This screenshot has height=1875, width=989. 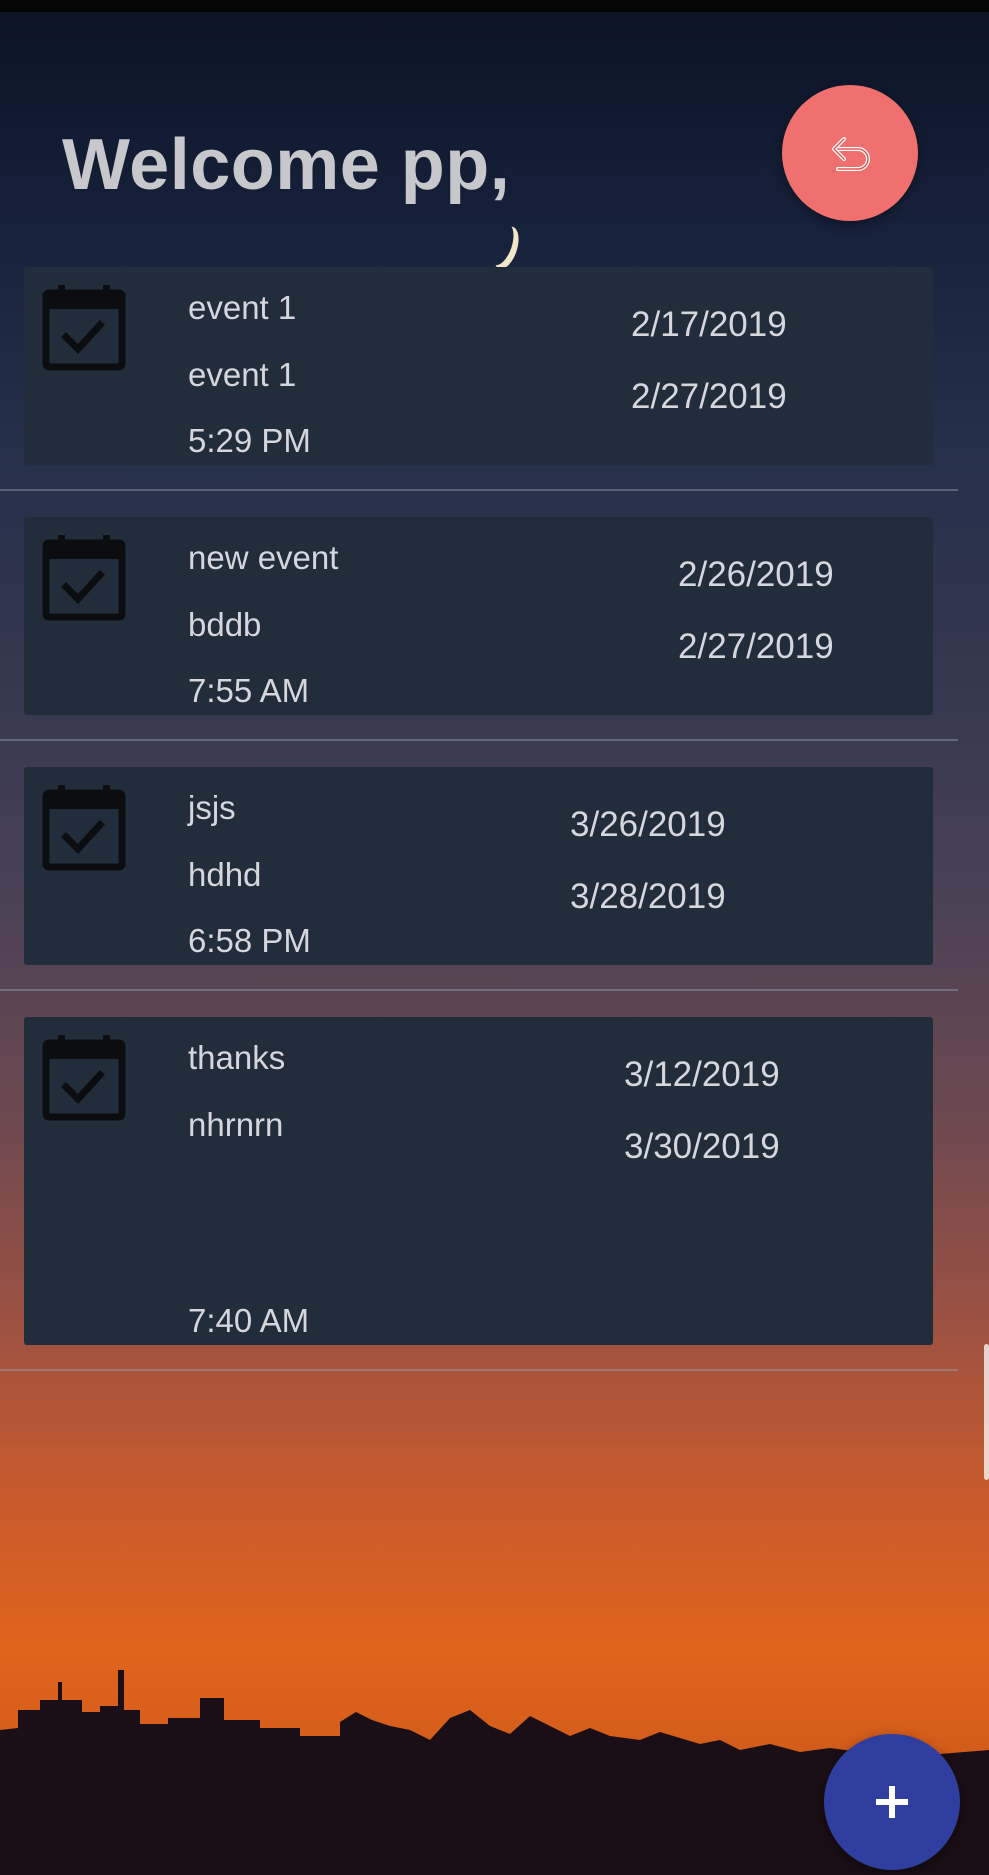 I want to click on event-start-date: 3/26/2019, so click(x=648, y=824).